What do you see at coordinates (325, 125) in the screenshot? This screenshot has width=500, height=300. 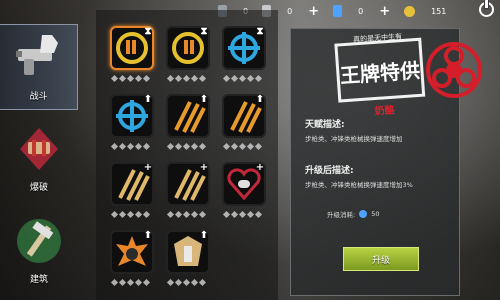 I see `talent-description-title: 天赋描述:` at bounding box center [325, 125].